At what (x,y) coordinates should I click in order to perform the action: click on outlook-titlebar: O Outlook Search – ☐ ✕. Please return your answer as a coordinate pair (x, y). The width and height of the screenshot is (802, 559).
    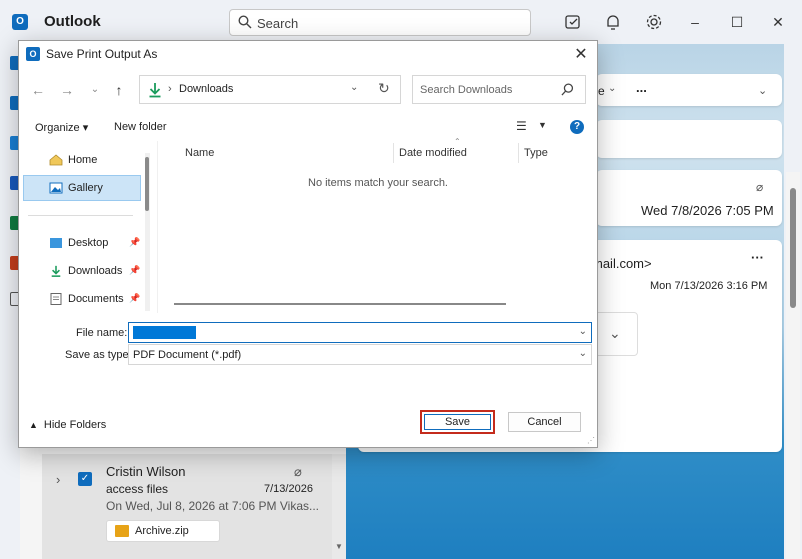
    Looking at the image, I should click on (401, 22).